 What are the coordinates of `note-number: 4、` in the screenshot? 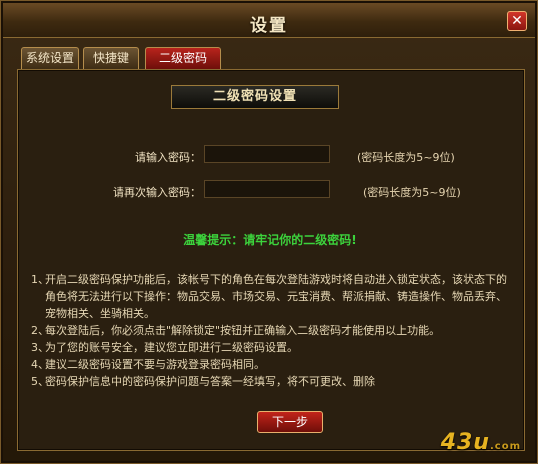 It's located at (40, 364).